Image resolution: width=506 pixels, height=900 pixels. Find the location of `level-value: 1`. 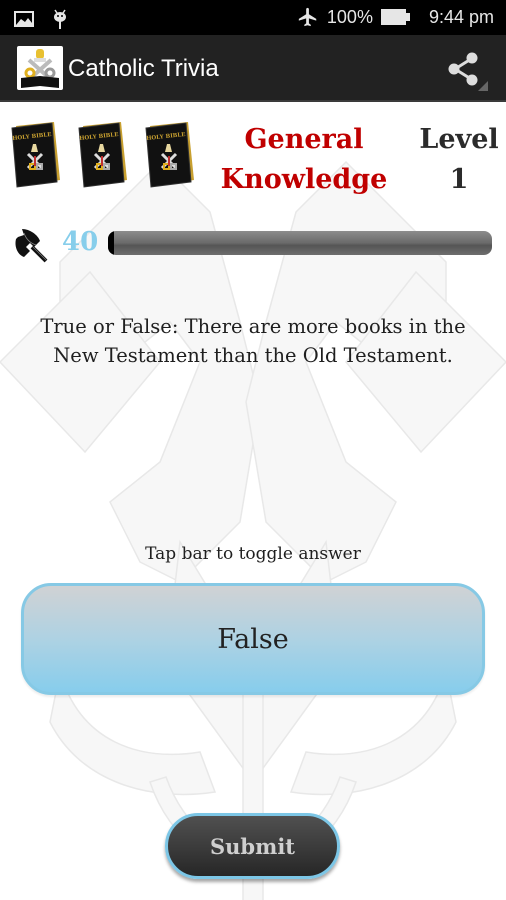

level-value: 1 is located at coordinates (459, 179).